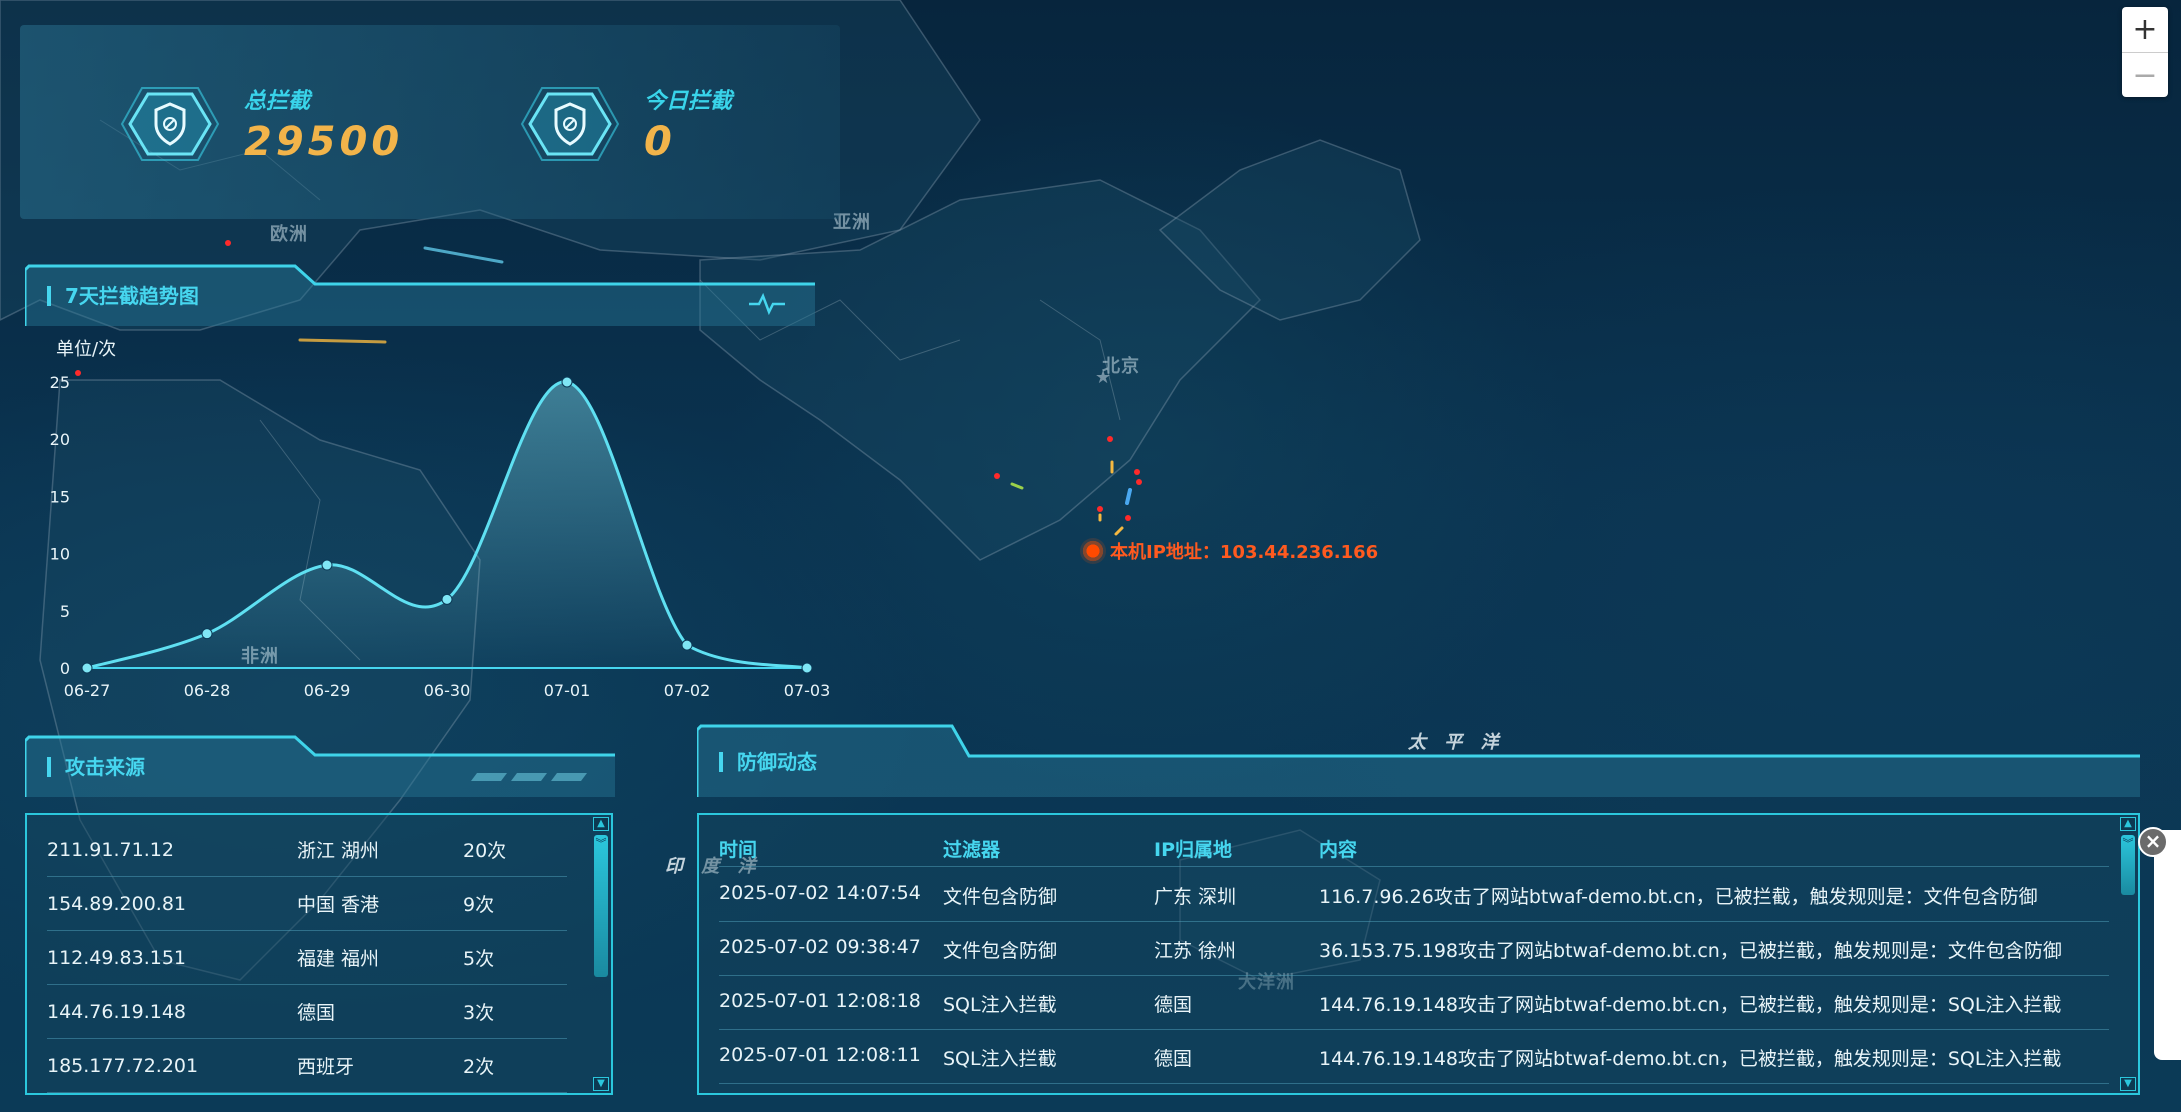 The image size is (2181, 1112). What do you see at coordinates (65, 611) in the screenshot?
I see `y-tick-label: 5` at bounding box center [65, 611].